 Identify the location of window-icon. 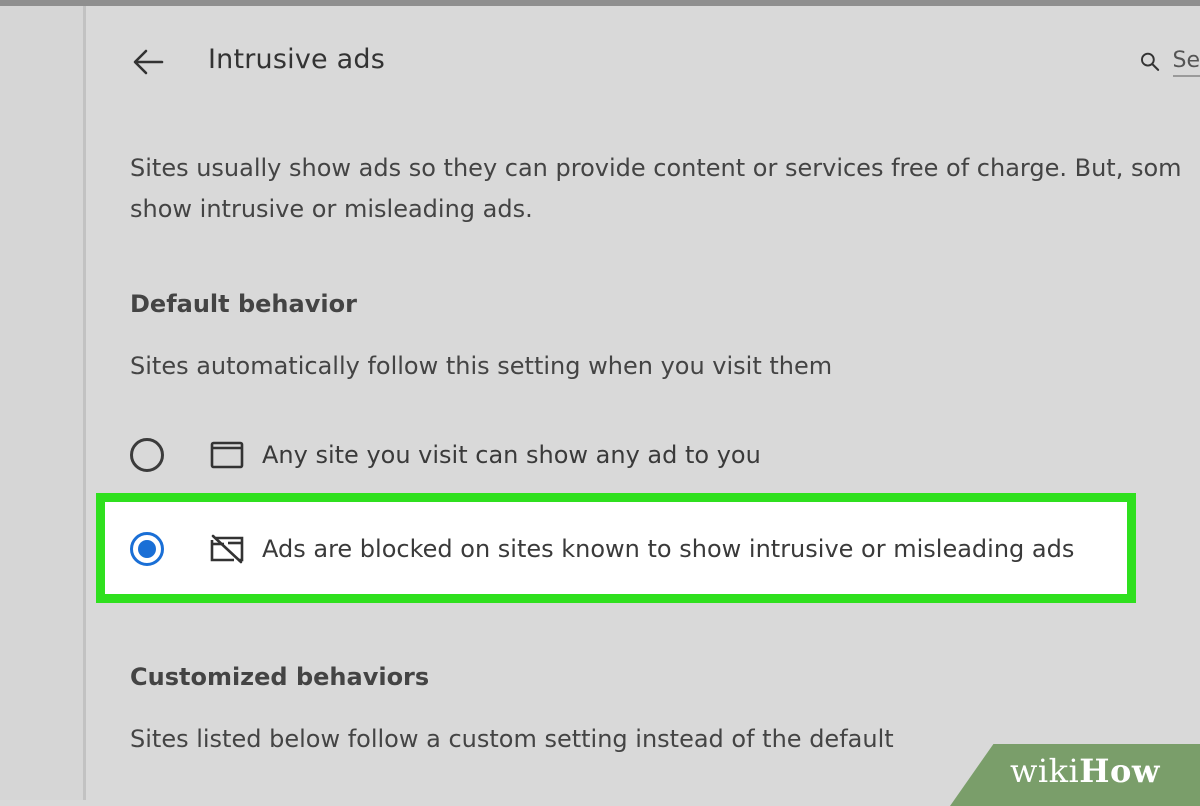
(227, 455).